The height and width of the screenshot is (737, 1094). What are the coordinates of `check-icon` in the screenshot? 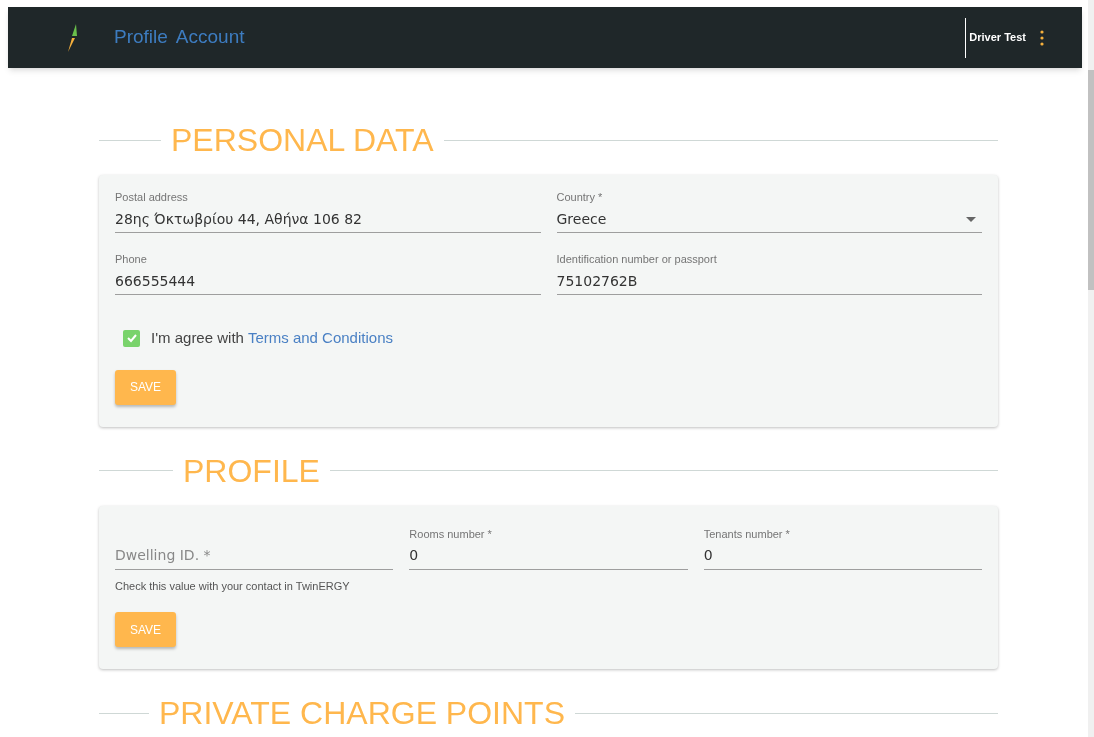 It's located at (131, 338).